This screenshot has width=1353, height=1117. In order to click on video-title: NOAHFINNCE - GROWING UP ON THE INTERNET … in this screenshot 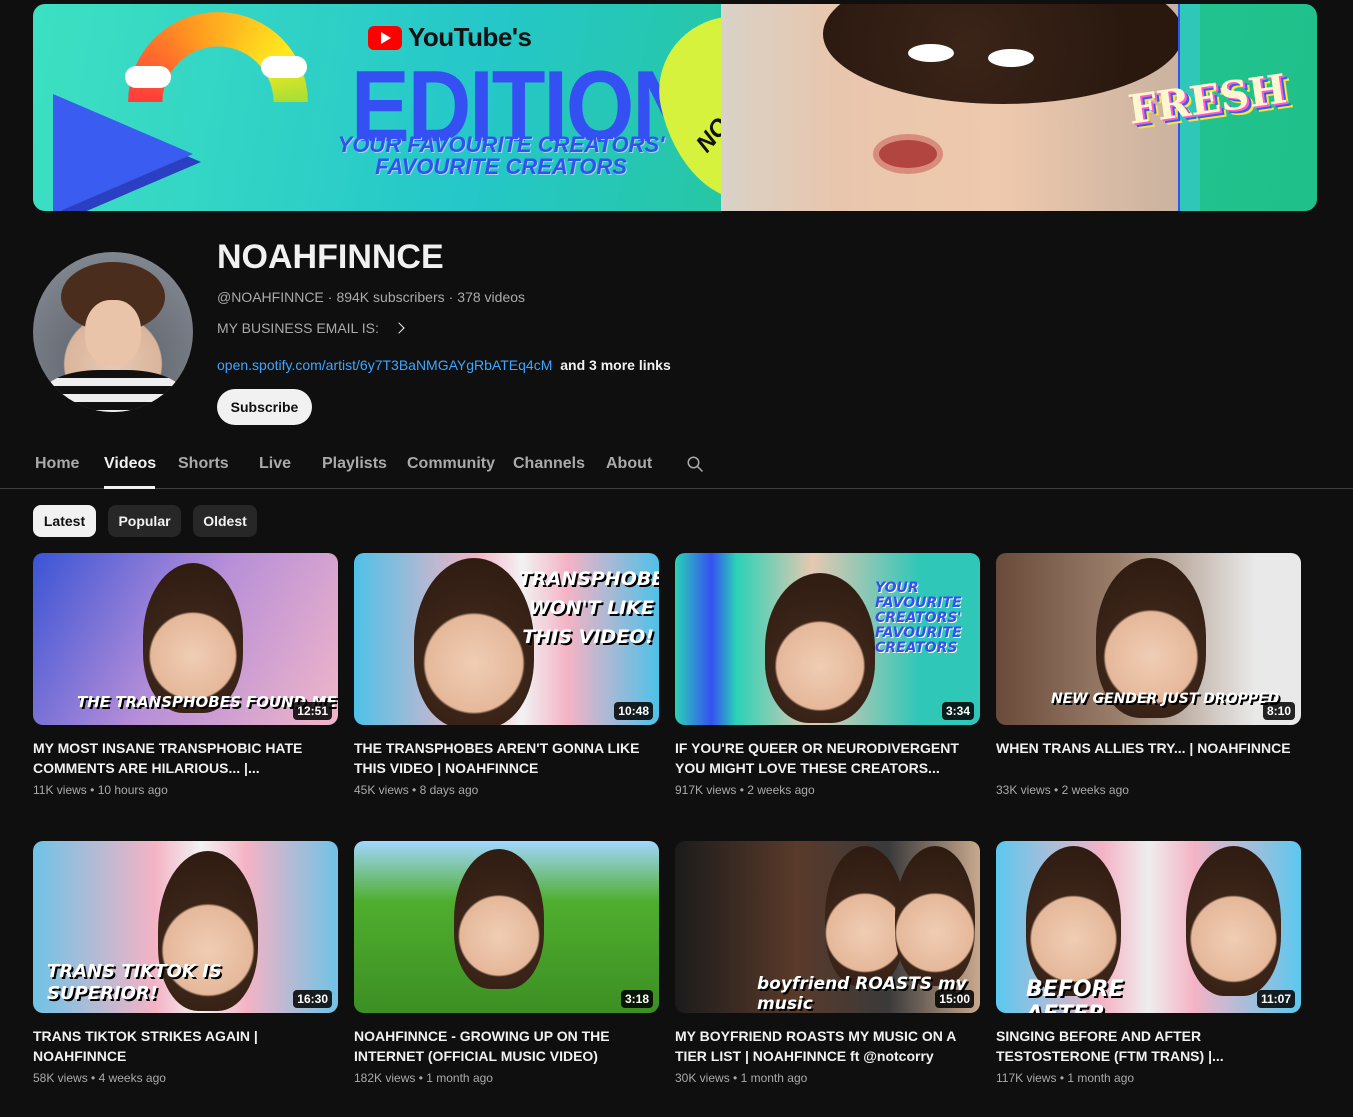, I will do `click(506, 1046)`.